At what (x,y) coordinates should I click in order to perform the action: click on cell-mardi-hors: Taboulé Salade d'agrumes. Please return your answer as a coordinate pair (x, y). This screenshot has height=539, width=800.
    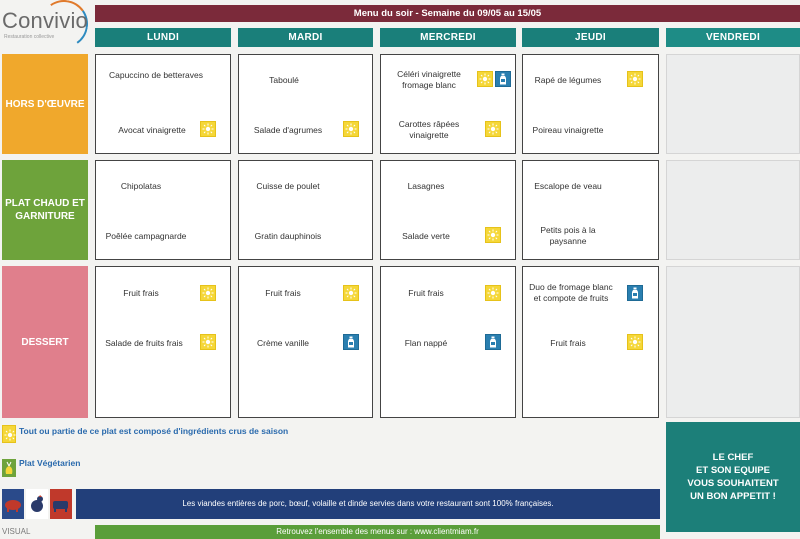
    Looking at the image, I should click on (305, 104).